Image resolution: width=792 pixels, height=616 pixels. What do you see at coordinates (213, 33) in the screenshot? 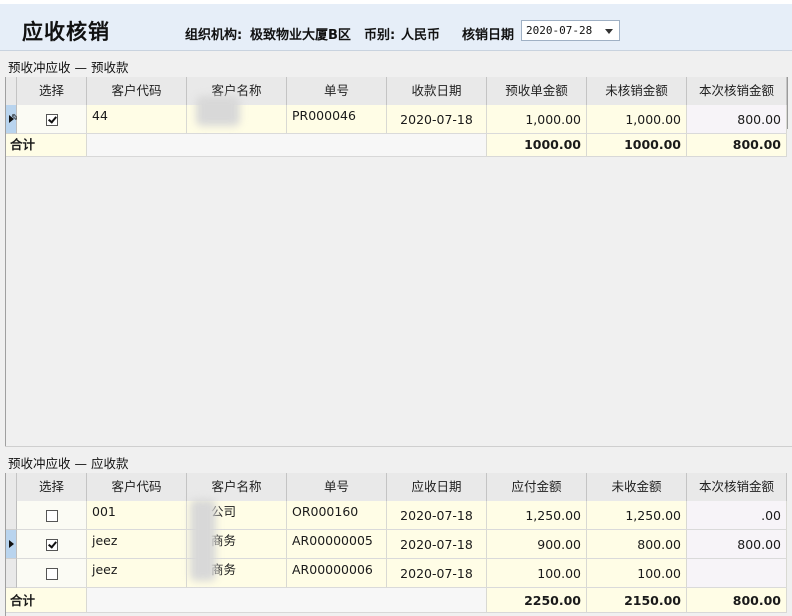
I see `org-label: 组织机构:` at bounding box center [213, 33].